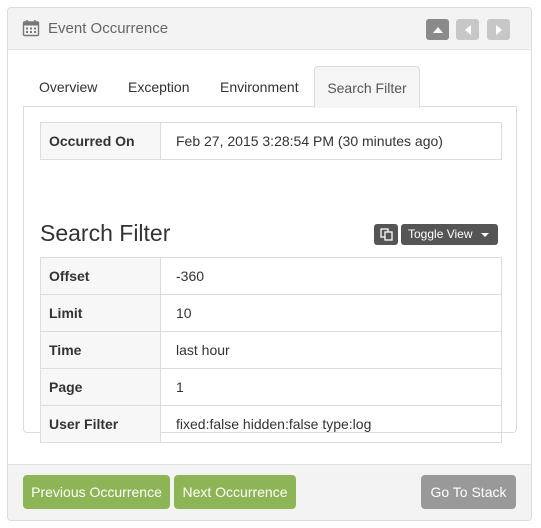 This screenshot has width=541, height=528. What do you see at coordinates (269, 29) in the screenshot?
I see `panel-header: Event Occurrence` at bounding box center [269, 29].